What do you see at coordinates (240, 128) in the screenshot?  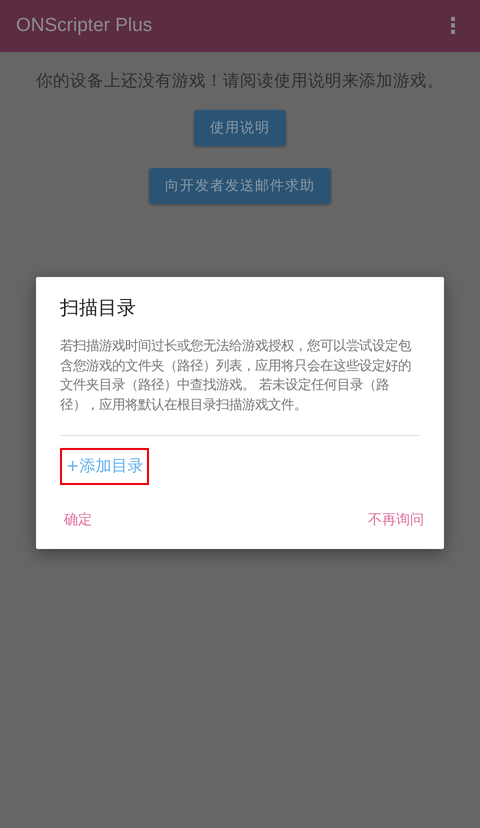 I see `instructions-button: 使用说明` at bounding box center [240, 128].